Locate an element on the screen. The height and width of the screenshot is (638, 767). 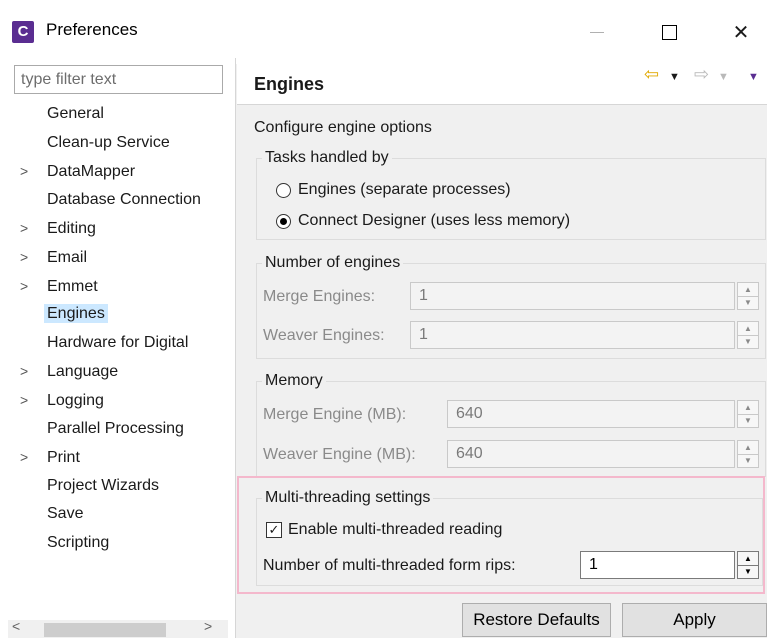
close-button: ✕ is located at coordinates (741, 32).